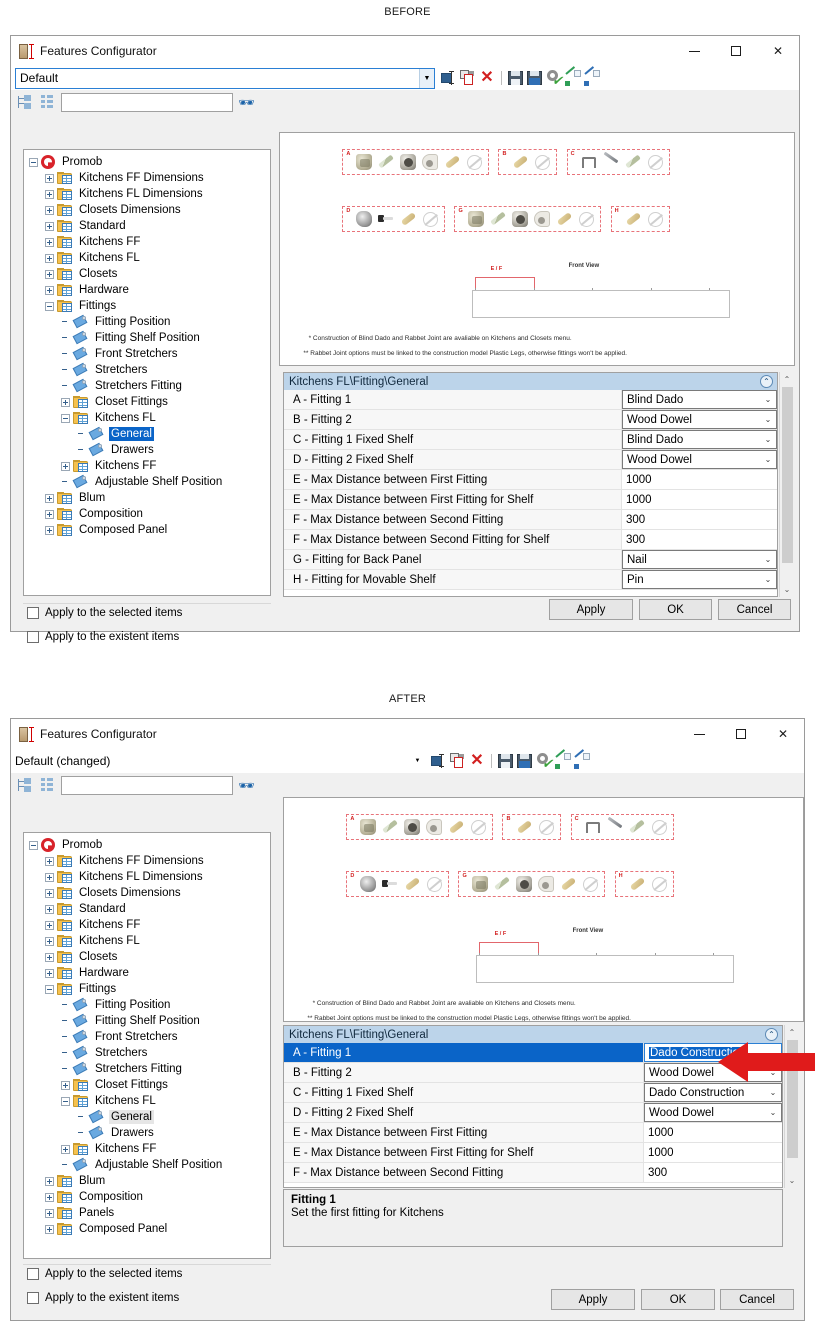  What do you see at coordinates (449, 78) in the screenshot?
I see `rename-icon` at bounding box center [449, 78].